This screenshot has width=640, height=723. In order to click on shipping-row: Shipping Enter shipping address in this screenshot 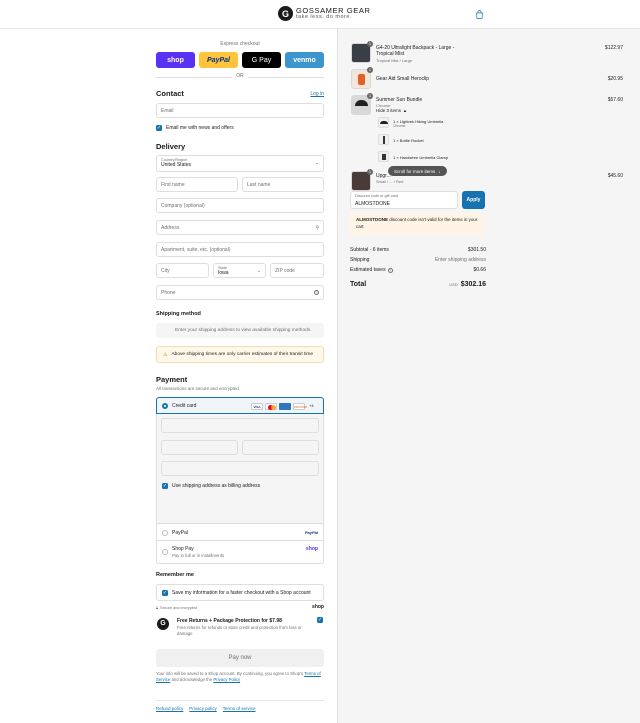, I will do `click(418, 260)`.